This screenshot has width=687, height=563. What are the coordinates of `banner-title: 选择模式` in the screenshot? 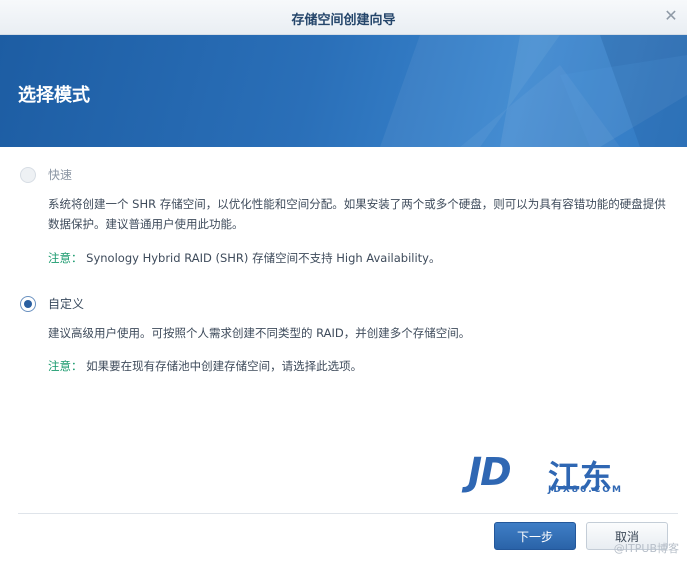 It's located at (54, 95).